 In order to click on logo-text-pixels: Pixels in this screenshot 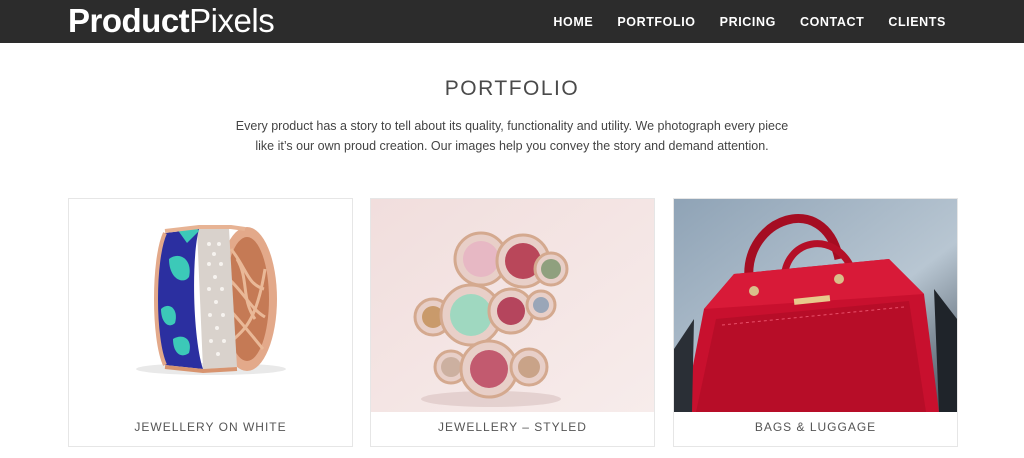, I will do `click(232, 20)`.